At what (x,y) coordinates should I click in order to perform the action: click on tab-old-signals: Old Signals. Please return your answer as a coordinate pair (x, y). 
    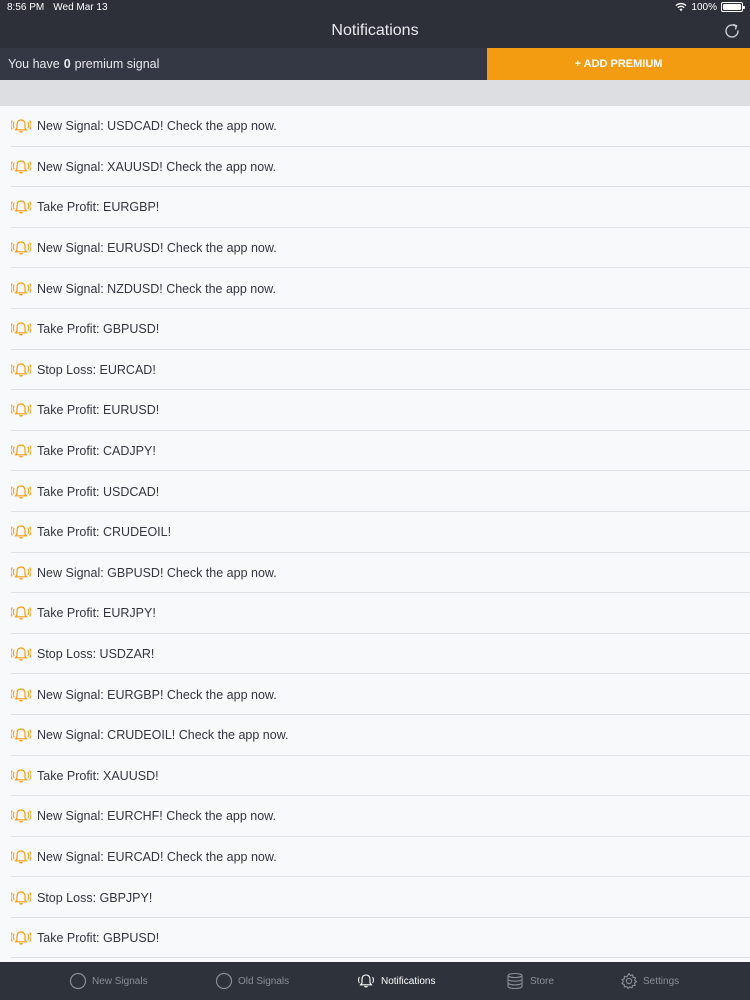
    Looking at the image, I should click on (252, 981).